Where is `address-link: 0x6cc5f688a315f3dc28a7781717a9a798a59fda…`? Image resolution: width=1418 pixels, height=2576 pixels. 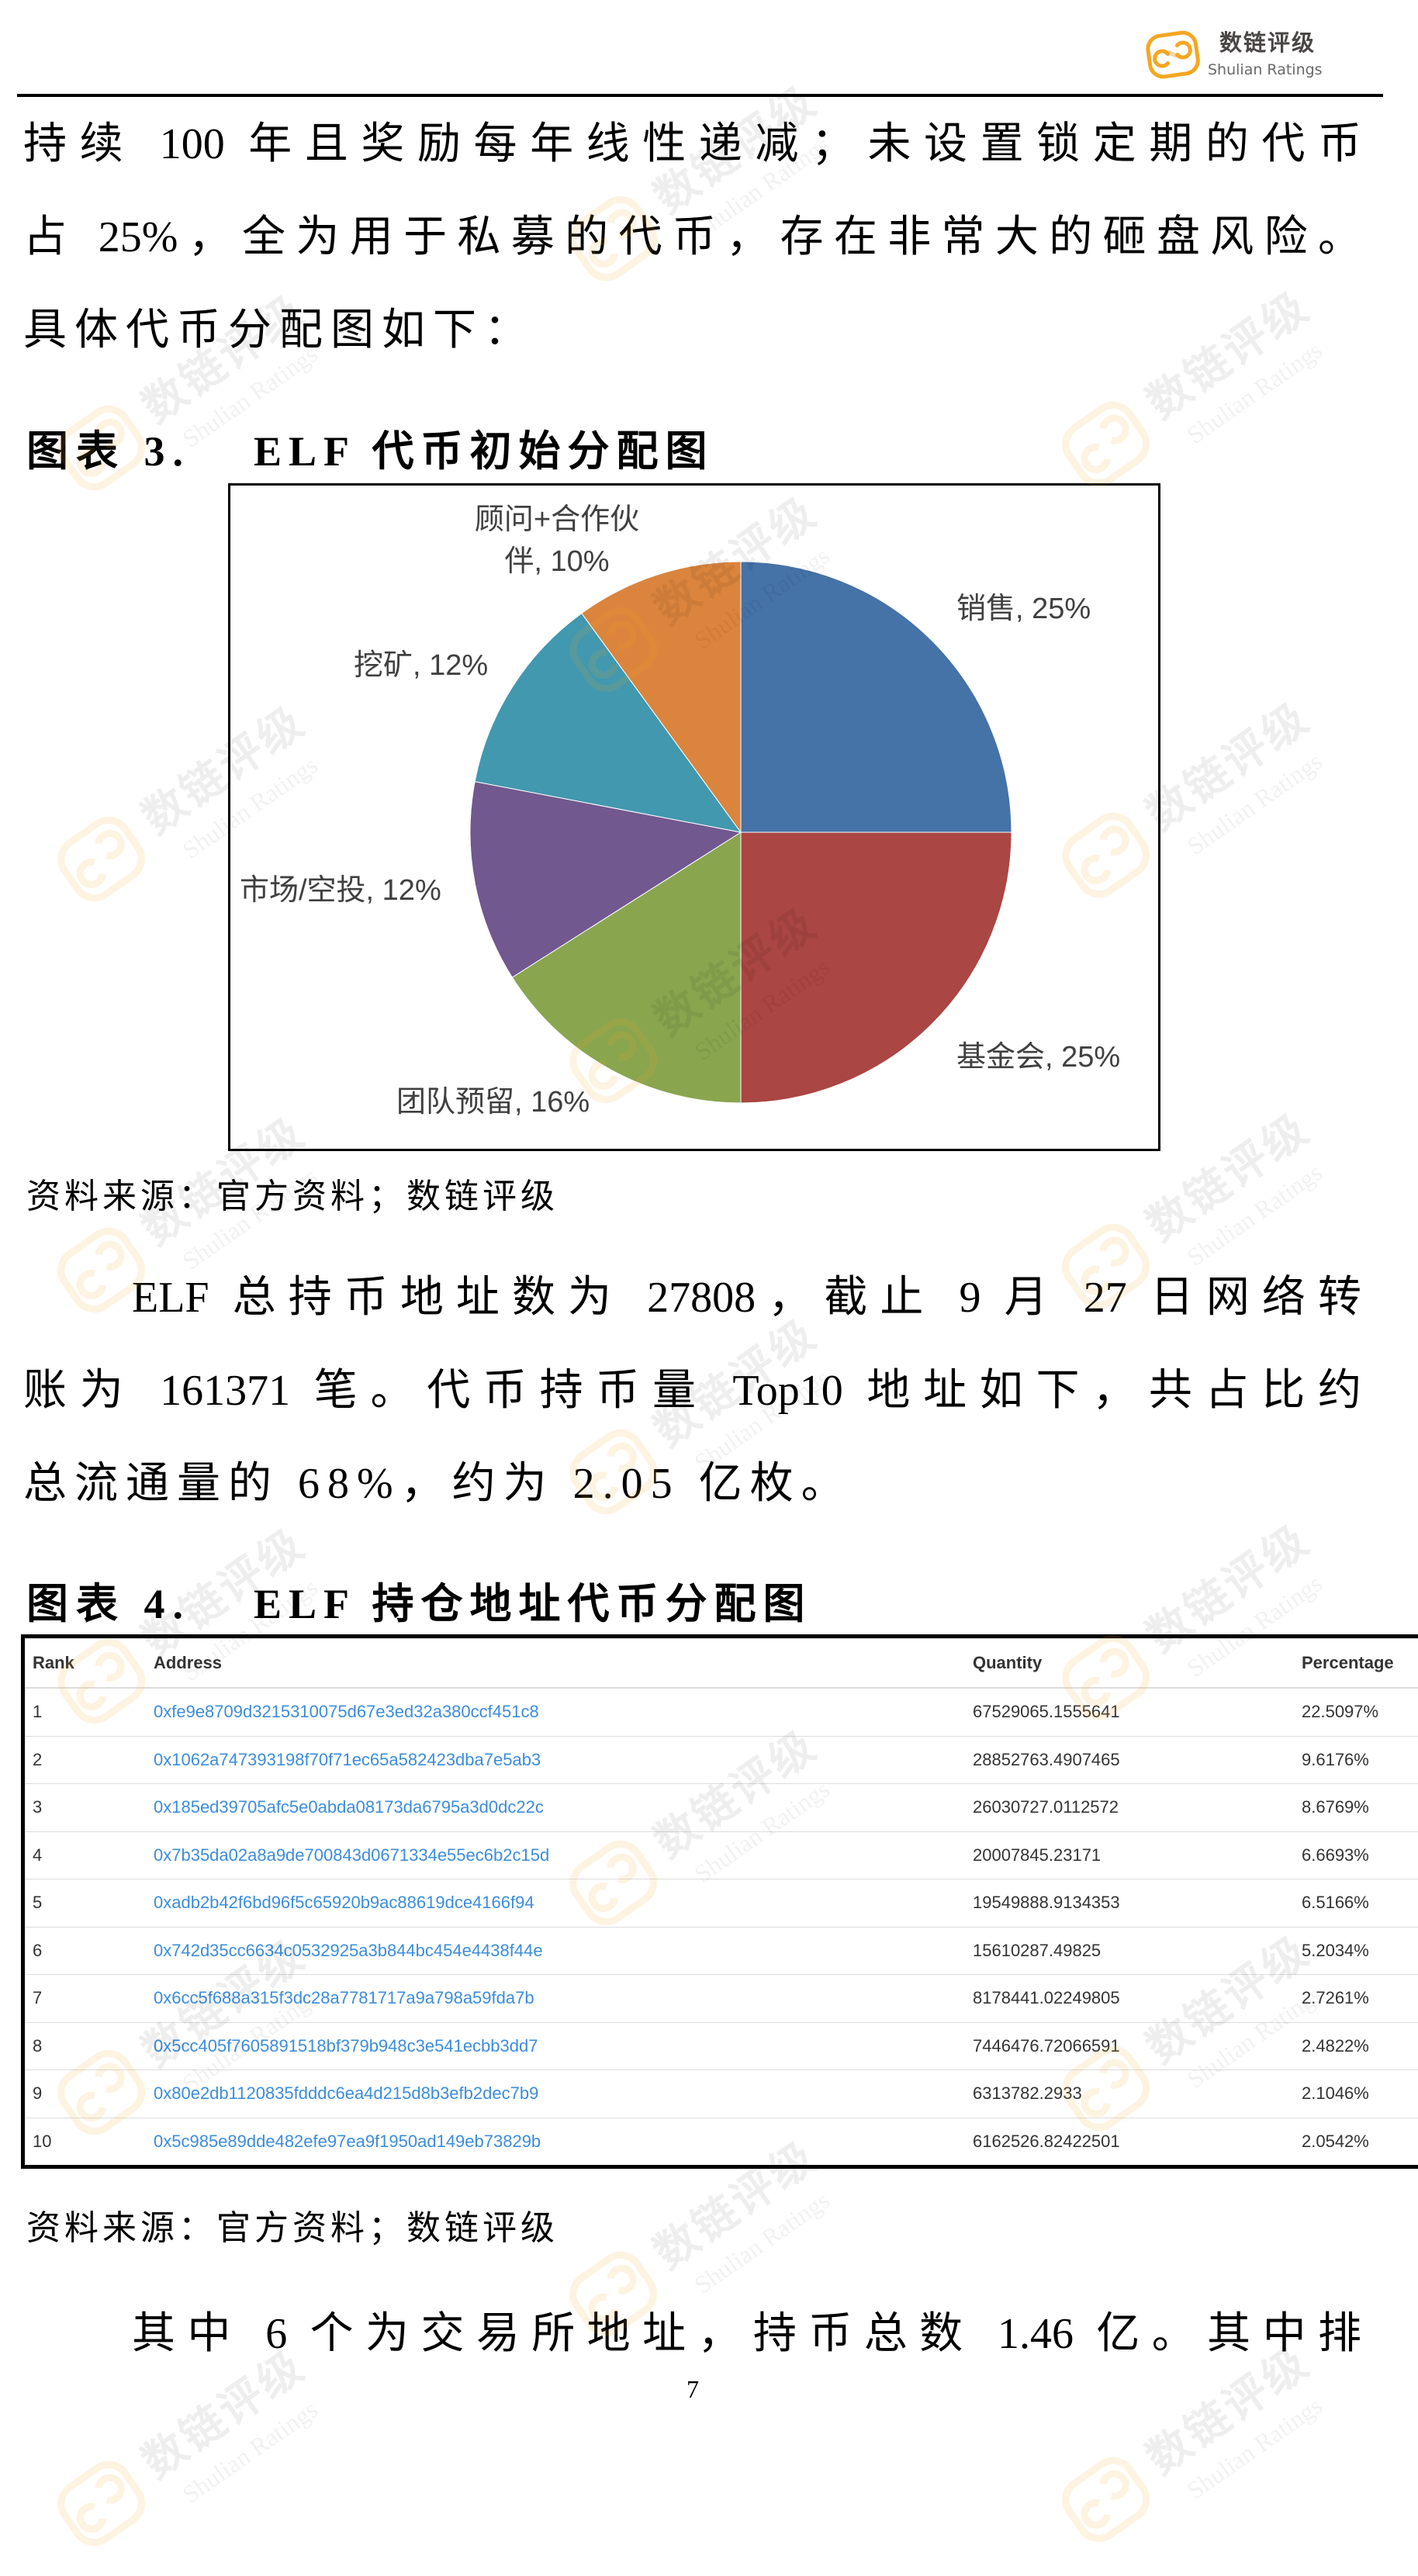
address-link: 0x6cc5f688a315f3dc28a7781717a9a798a59fda… is located at coordinates (344, 1997).